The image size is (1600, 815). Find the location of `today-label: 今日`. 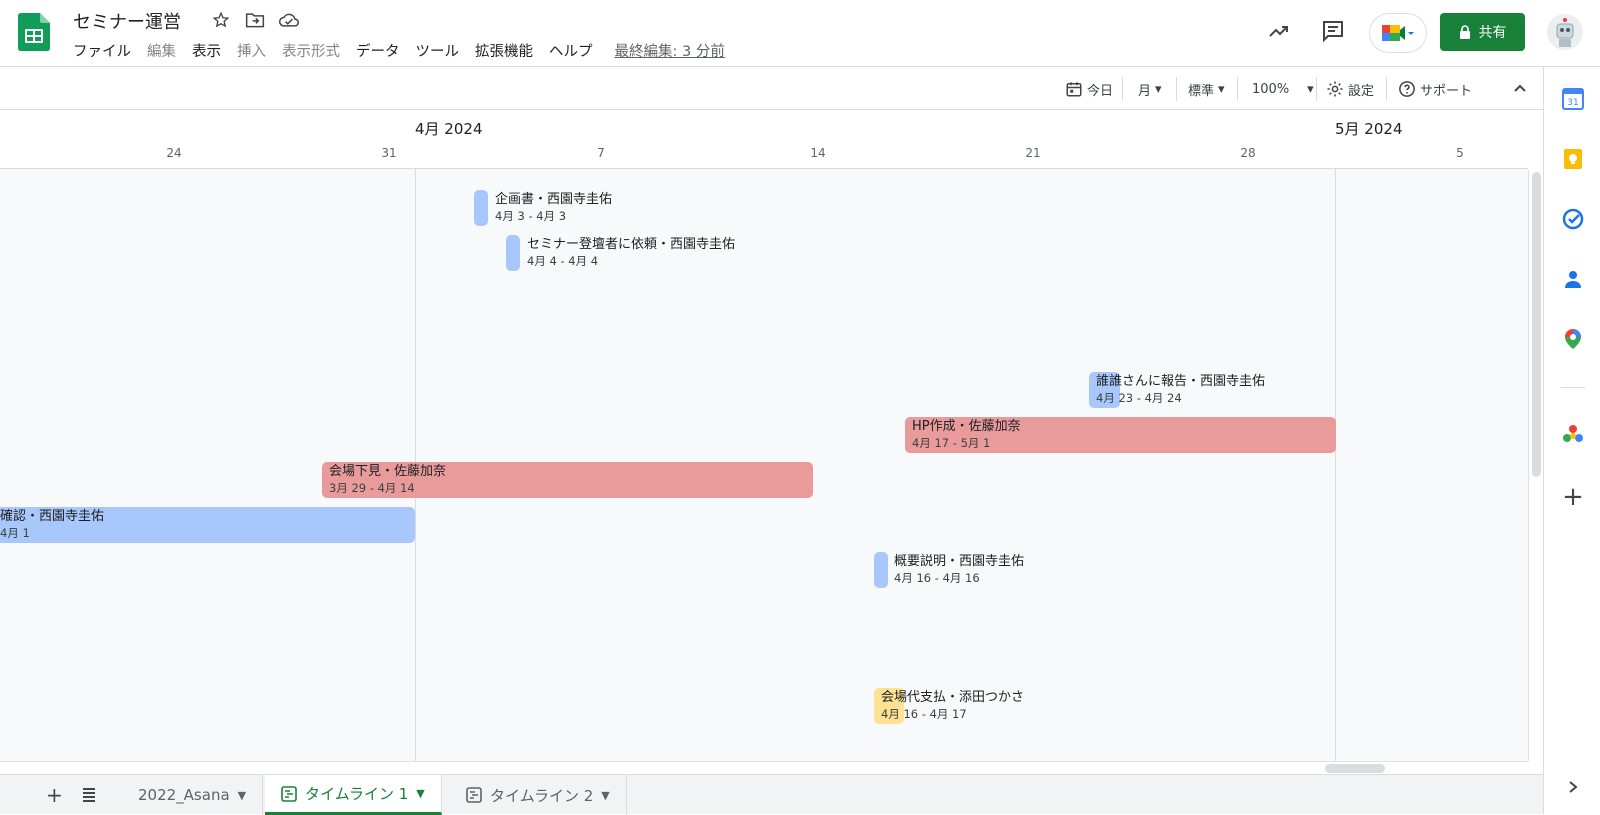

today-label: 今日 is located at coordinates (1100, 91).